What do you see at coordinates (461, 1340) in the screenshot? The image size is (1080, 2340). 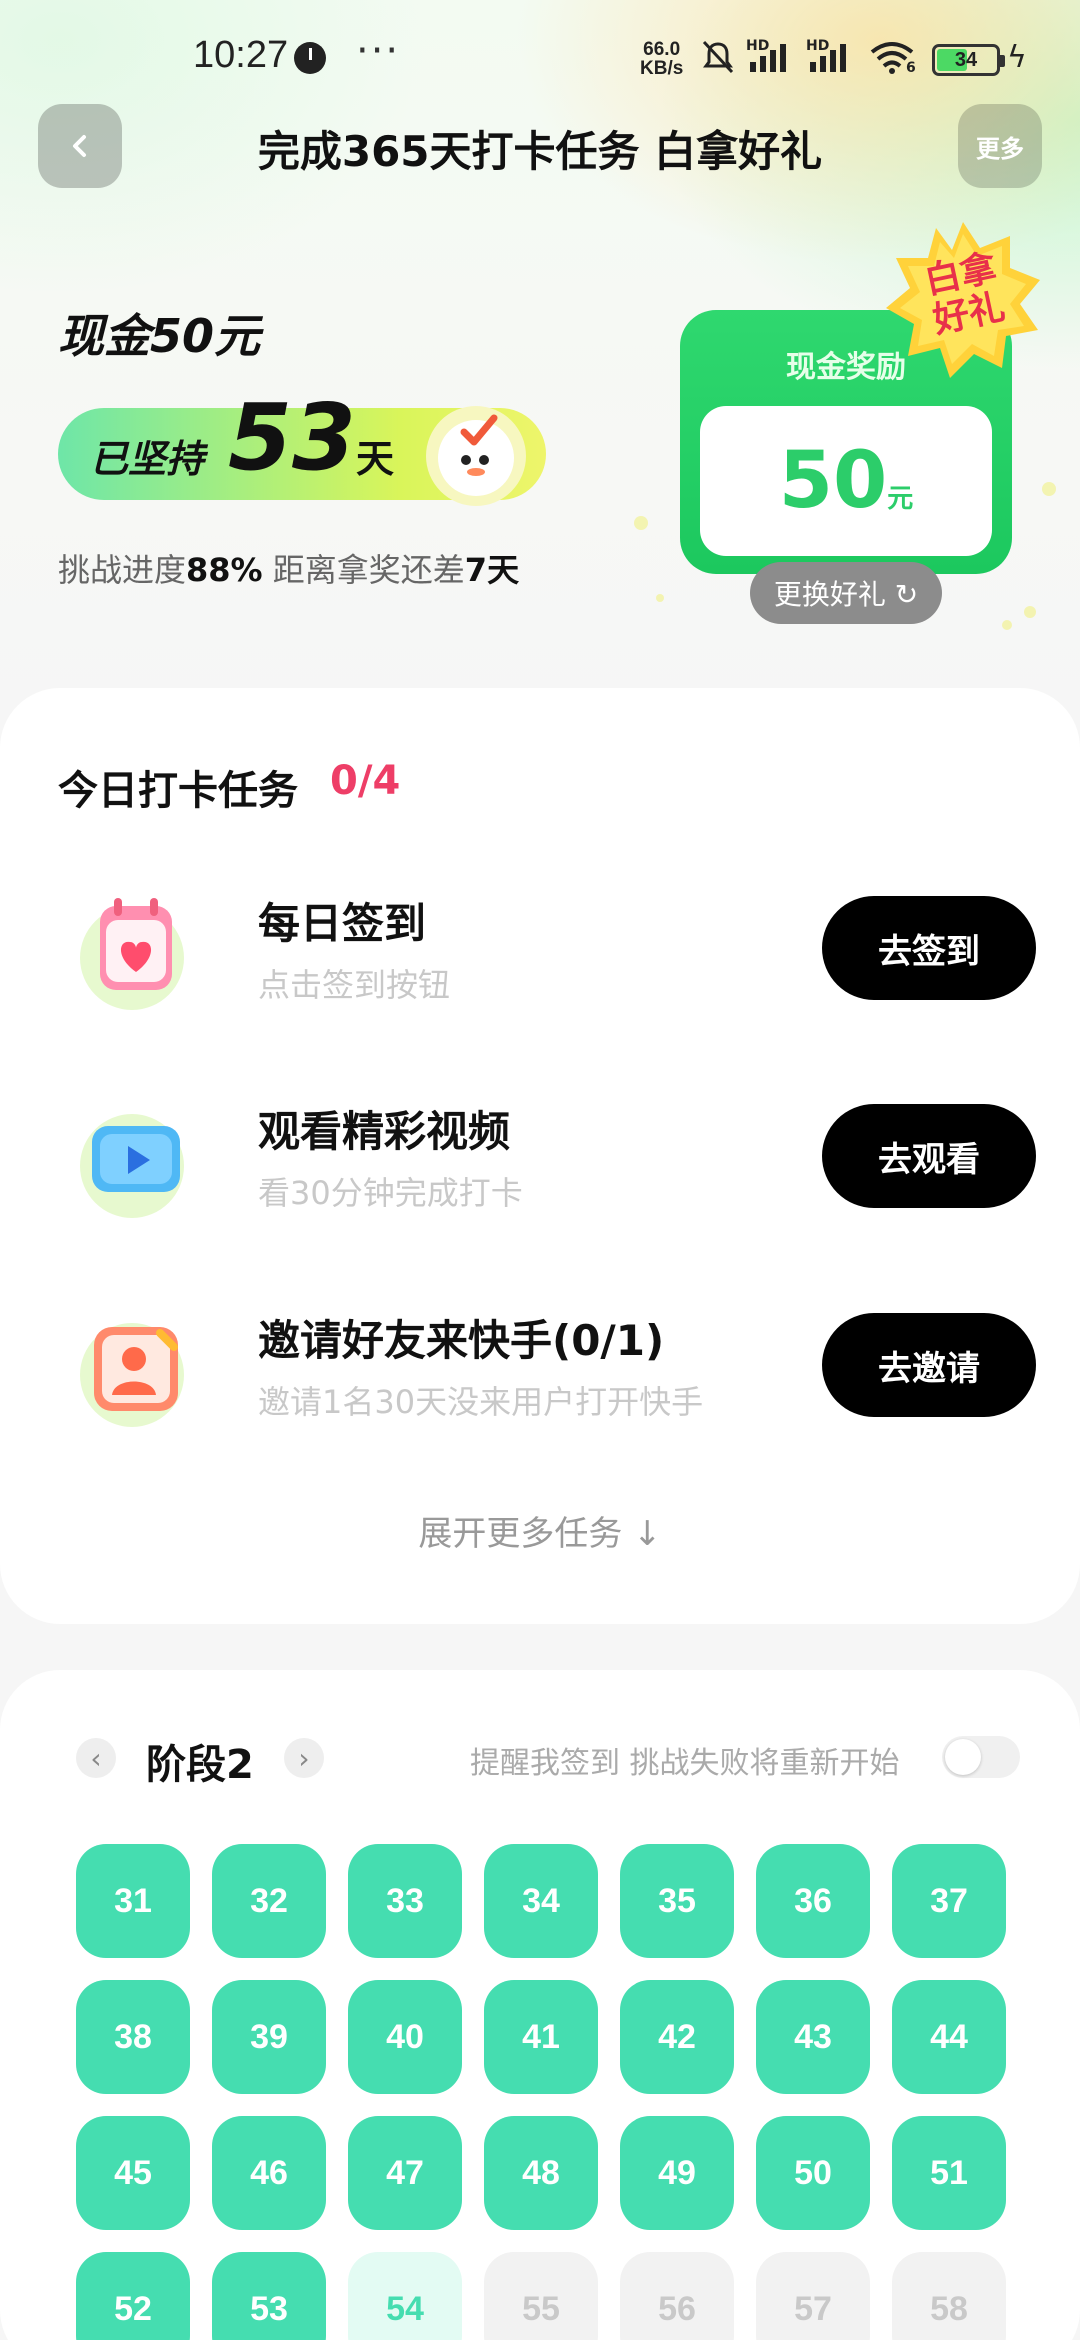 I see `task-name: 邀请好友来快手(0/1)` at bounding box center [461, 1340].